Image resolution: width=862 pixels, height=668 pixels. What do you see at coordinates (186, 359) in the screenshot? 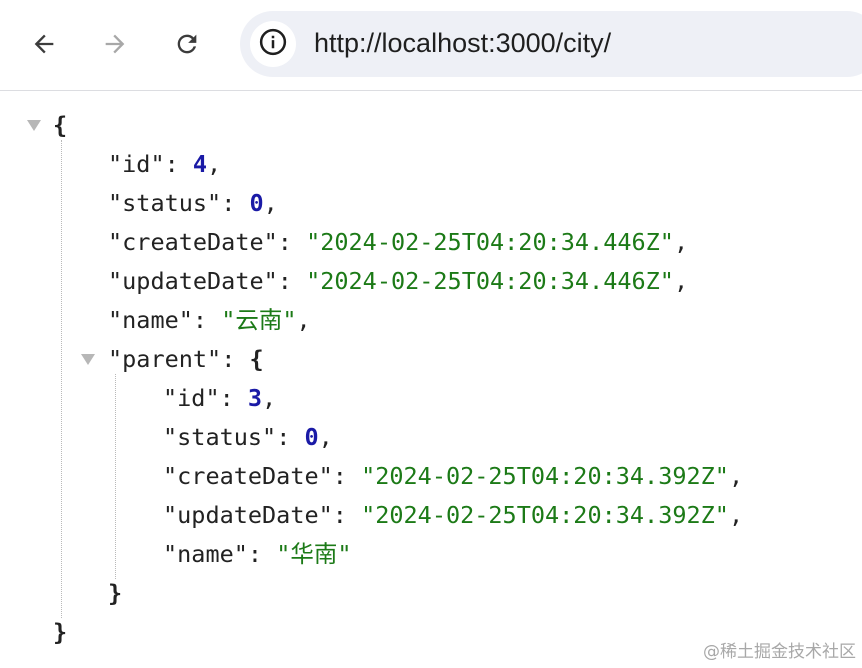
I see `json-field-parent: "parent": {` at bounding box center [186, 359].